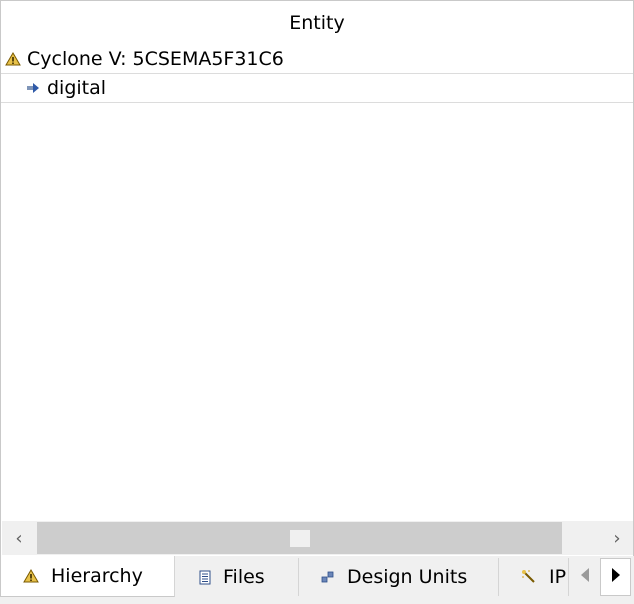  I want to click on entity-column-header: Entity, so click(317, 23).